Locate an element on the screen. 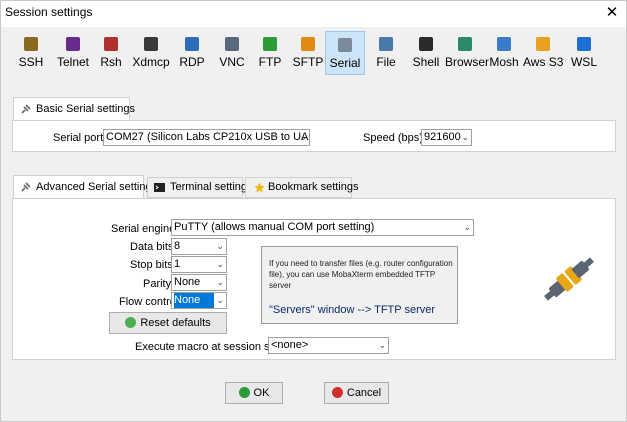 This screenshot has width=627, height=422. speed-select: 921600 ⌄ is located at coordinates (446, 137).